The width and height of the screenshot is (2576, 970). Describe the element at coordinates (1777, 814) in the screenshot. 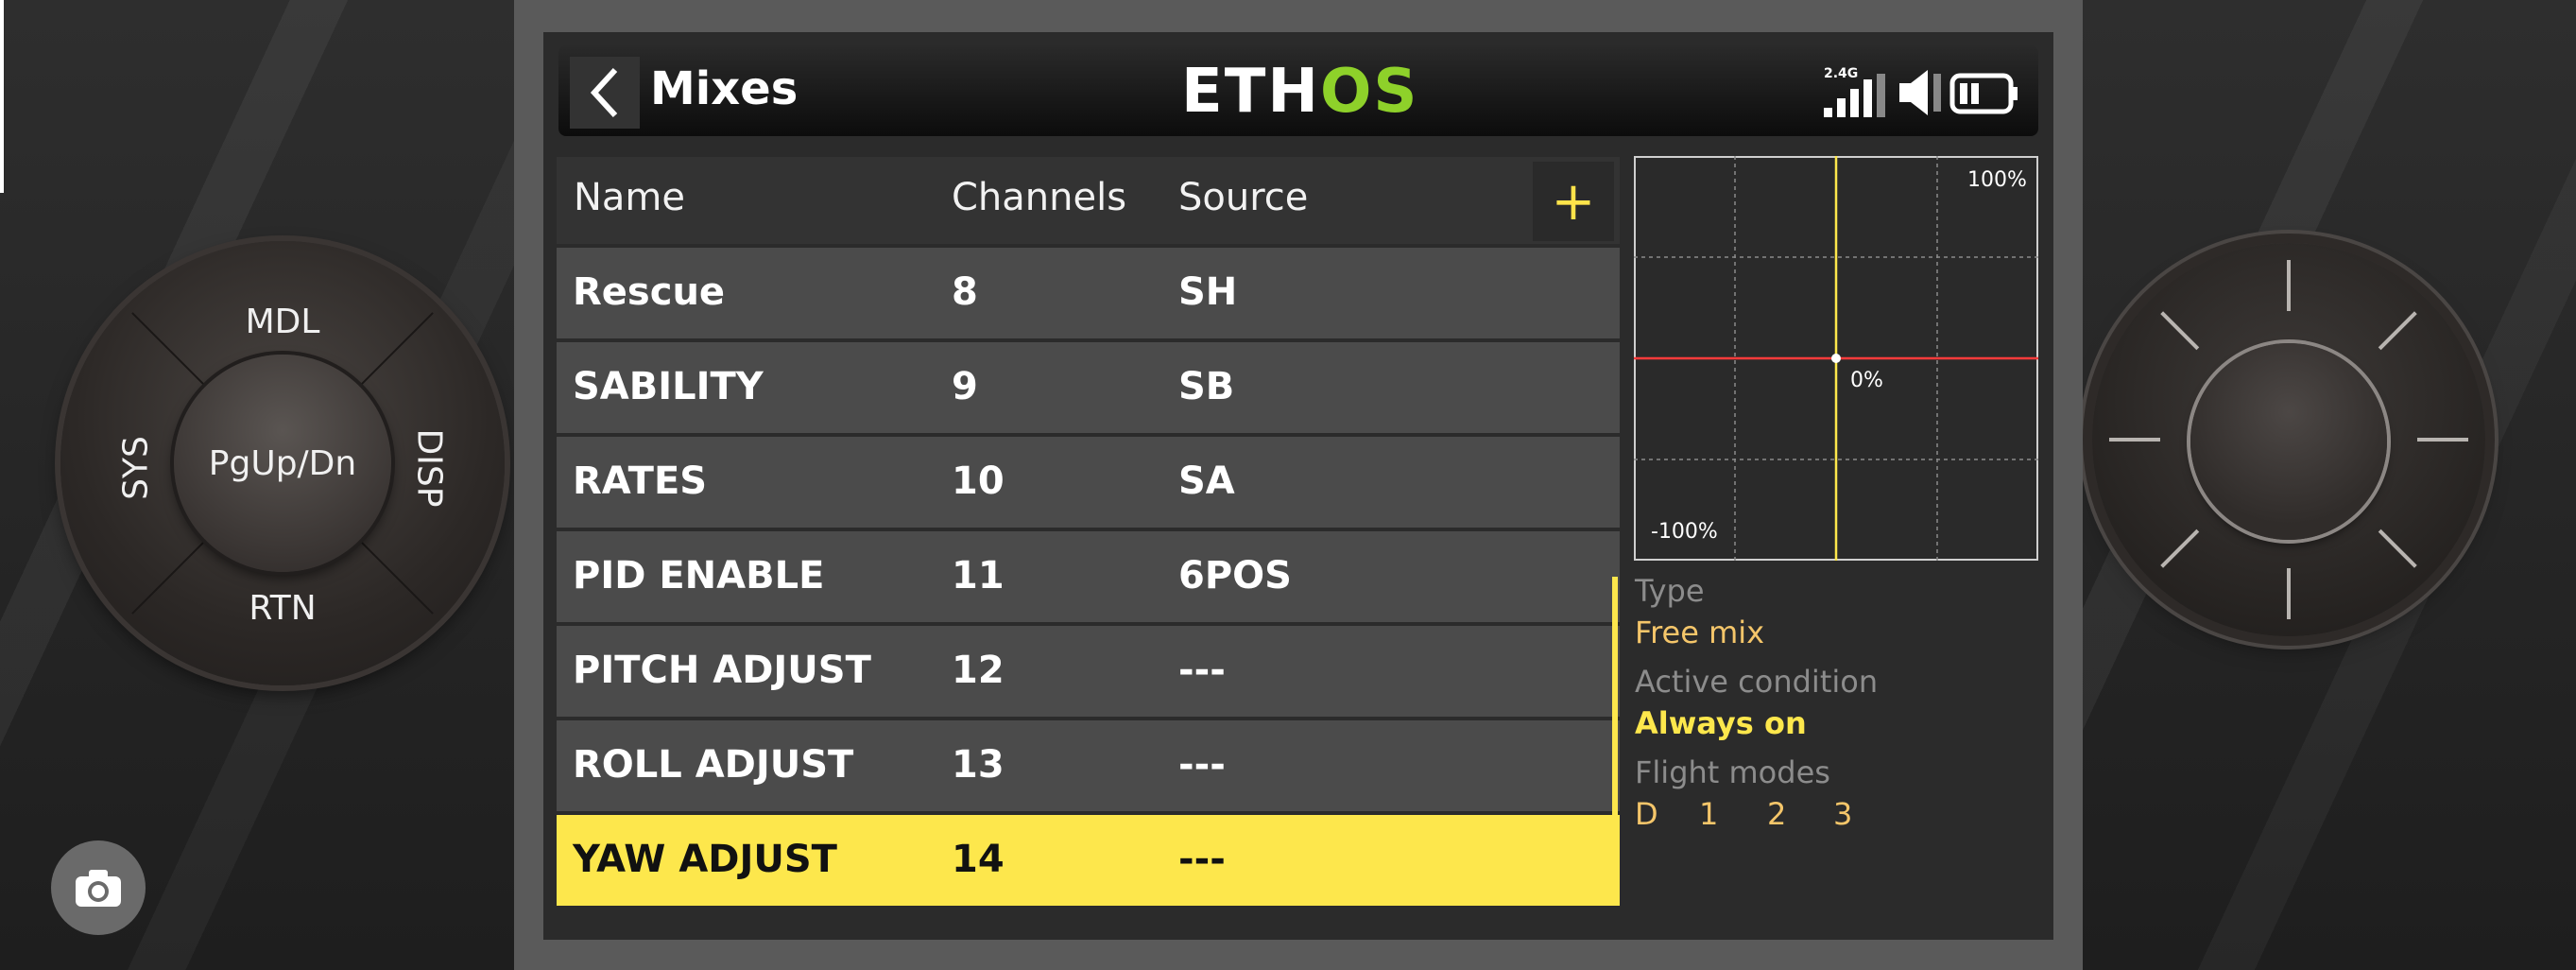

I see `flight-mode-item: 2` at that location.